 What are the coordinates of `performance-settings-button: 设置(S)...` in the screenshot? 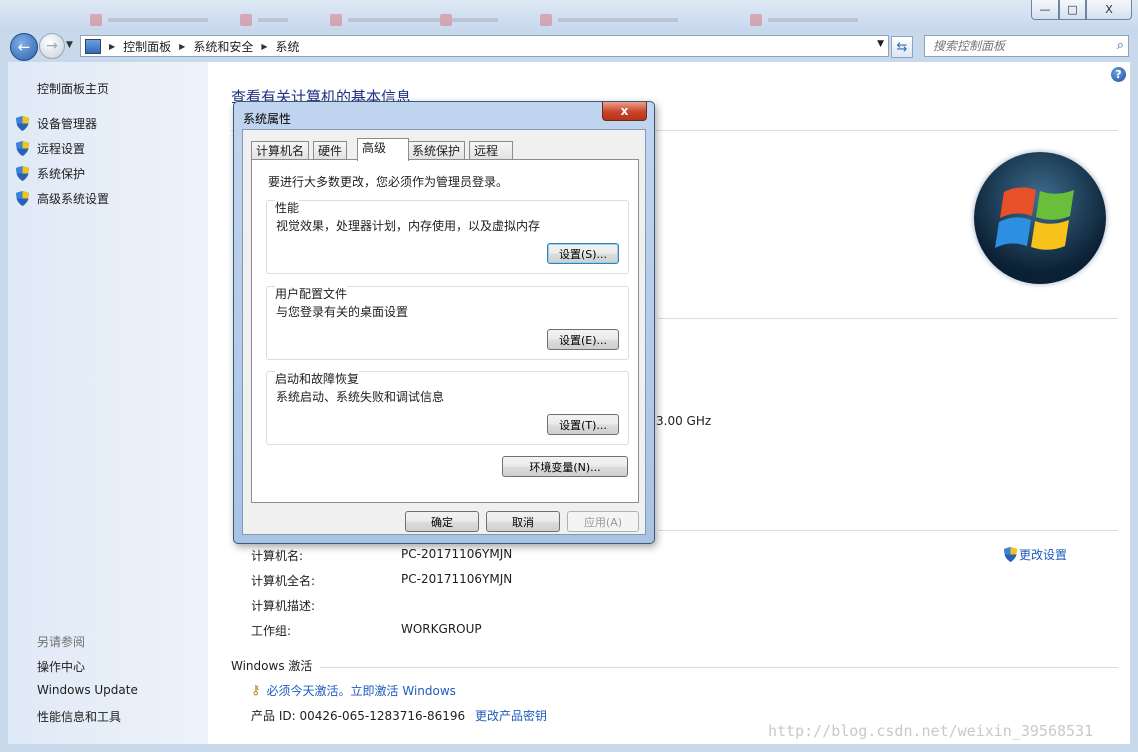 It's located at (583, 253).